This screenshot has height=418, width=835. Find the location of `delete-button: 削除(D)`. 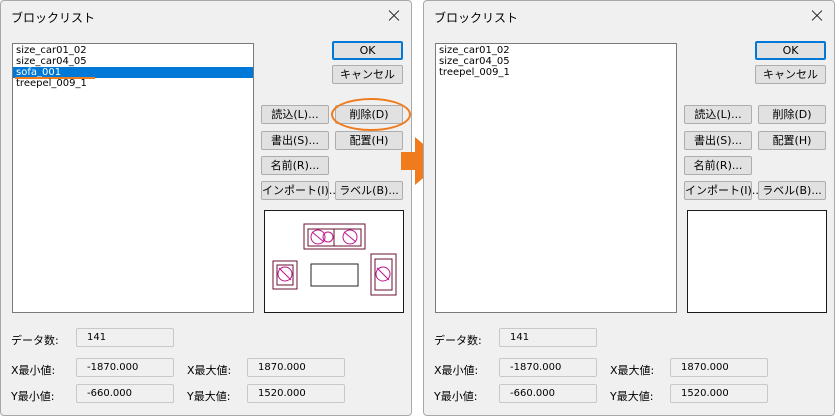

delete-button: 削除(D) is located at coordinates (792, 114).